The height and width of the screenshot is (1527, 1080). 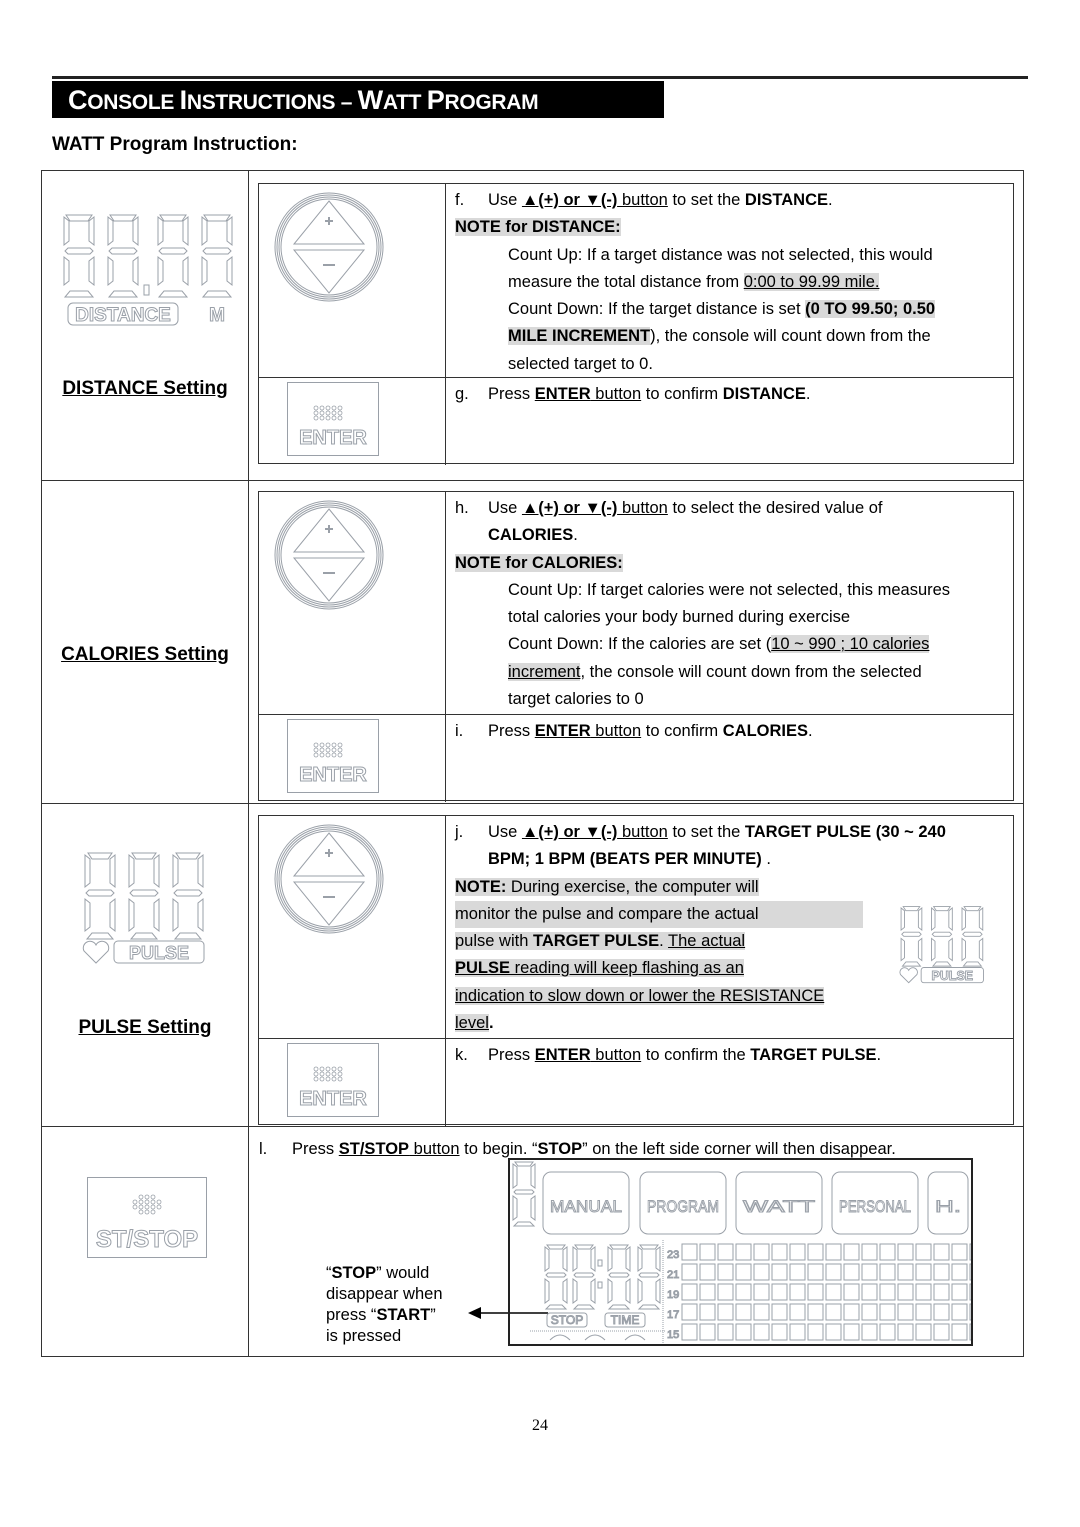 I want to click on svg-text: M, so click(x=217, y=315).